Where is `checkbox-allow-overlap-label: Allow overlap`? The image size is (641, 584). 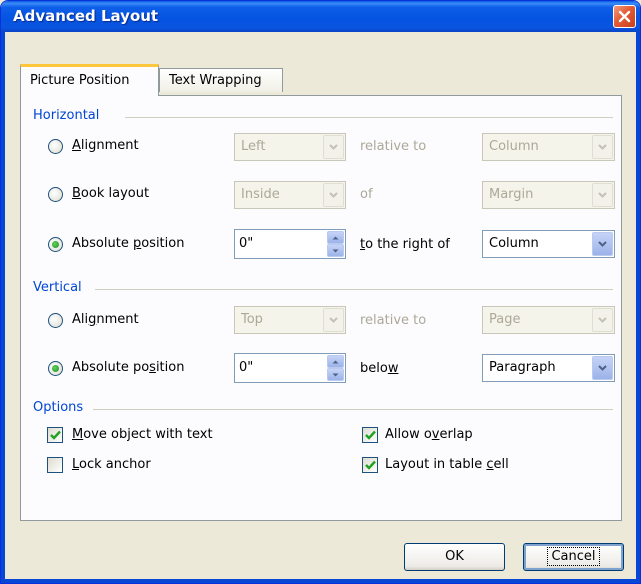
checkbox-allow-overlap-label: Allow overlap is located at coordinates (429, 434).